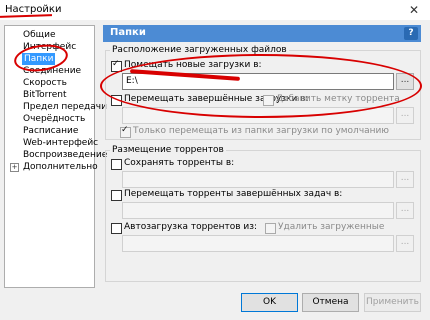  What do you see at coordinates (125, 131) in the screenshot?
I see `only-move-from-default-checkbox` at bounding box center [125, 131].